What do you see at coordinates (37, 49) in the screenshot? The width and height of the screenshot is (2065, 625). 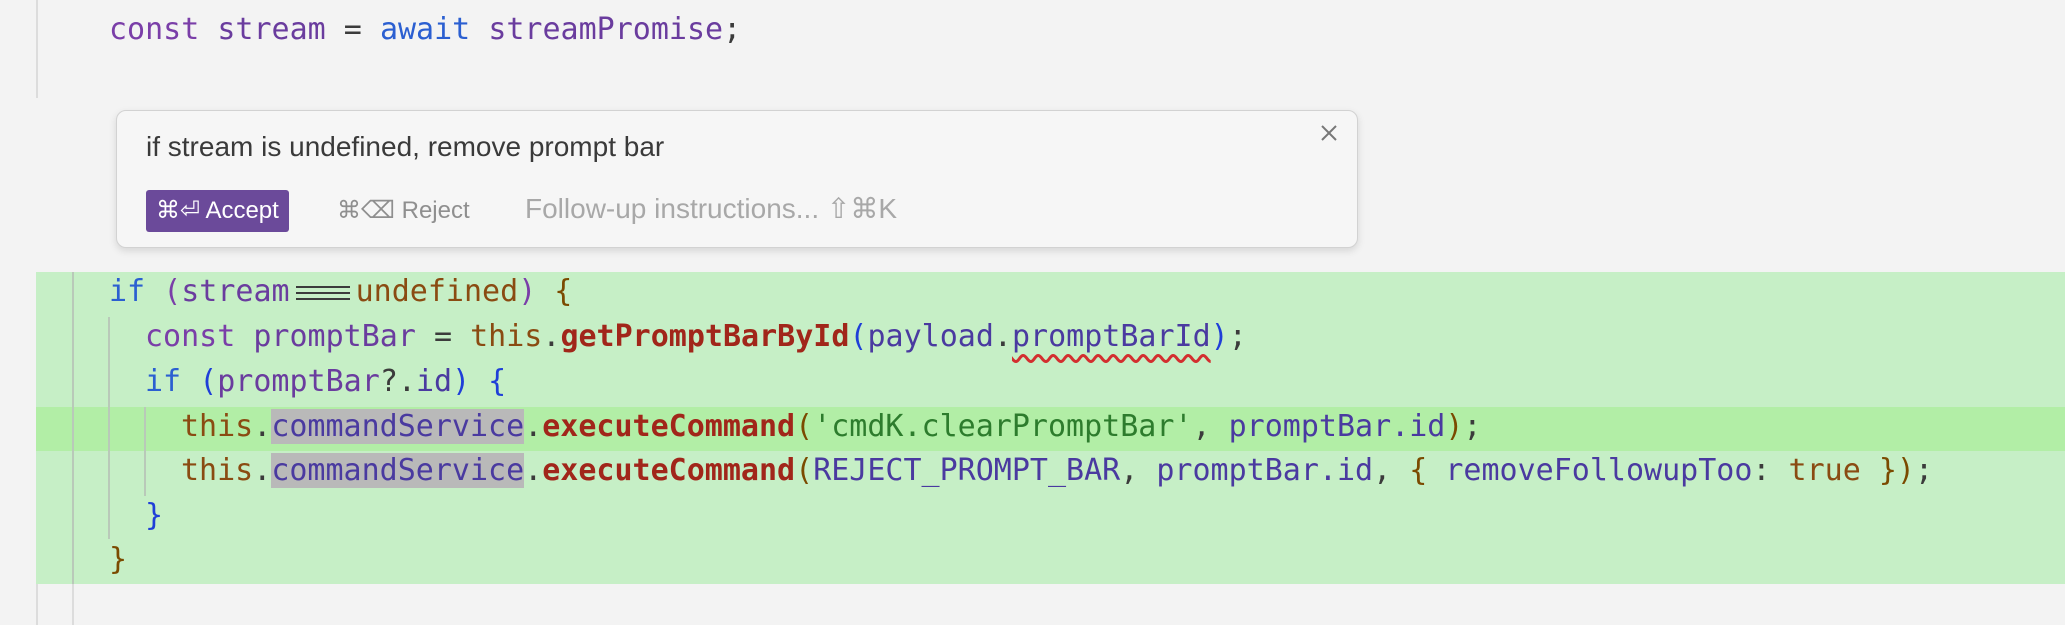 I see `indent-guide-outer` at bounding box center [37, 49].